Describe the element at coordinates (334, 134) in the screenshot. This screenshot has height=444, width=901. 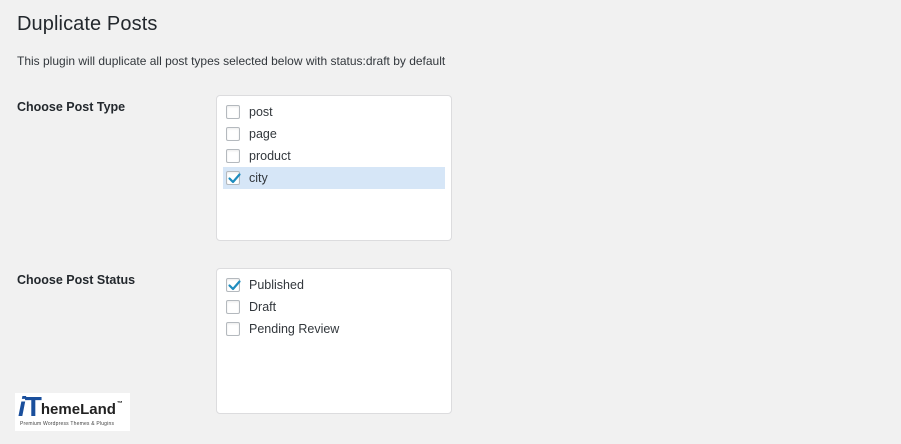
I see `post-type-option-page: page` at that location.